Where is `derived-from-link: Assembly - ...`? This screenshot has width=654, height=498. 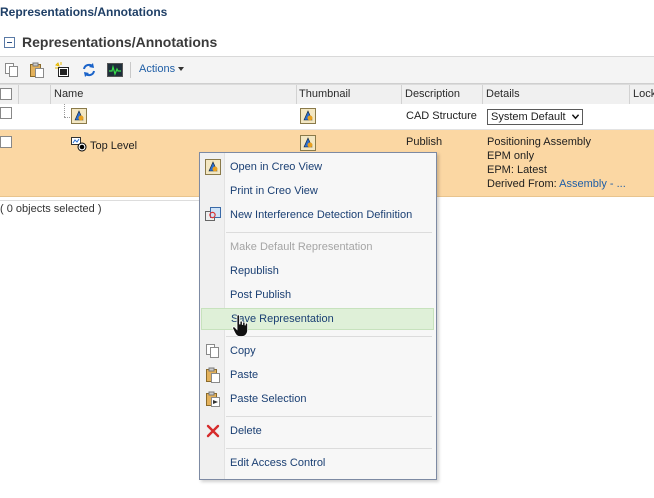 derived-from-link: Assembly - ... is located at coordinates (592, 184).